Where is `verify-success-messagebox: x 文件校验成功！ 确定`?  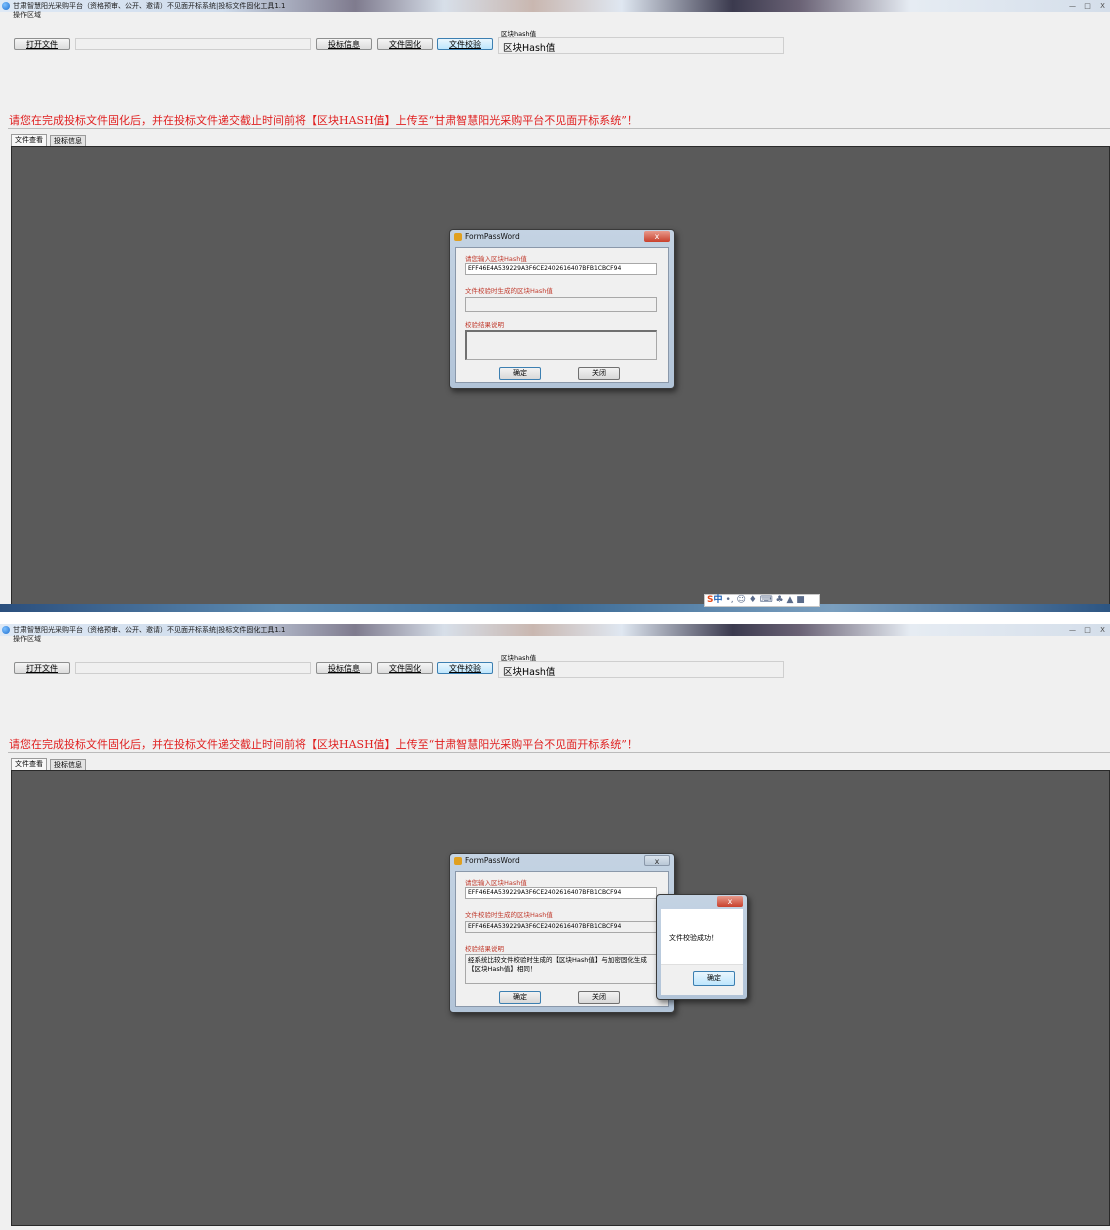 verify-success-messagebox: x 文件校验成功！ 确定 is located at coordinates (702, 947).